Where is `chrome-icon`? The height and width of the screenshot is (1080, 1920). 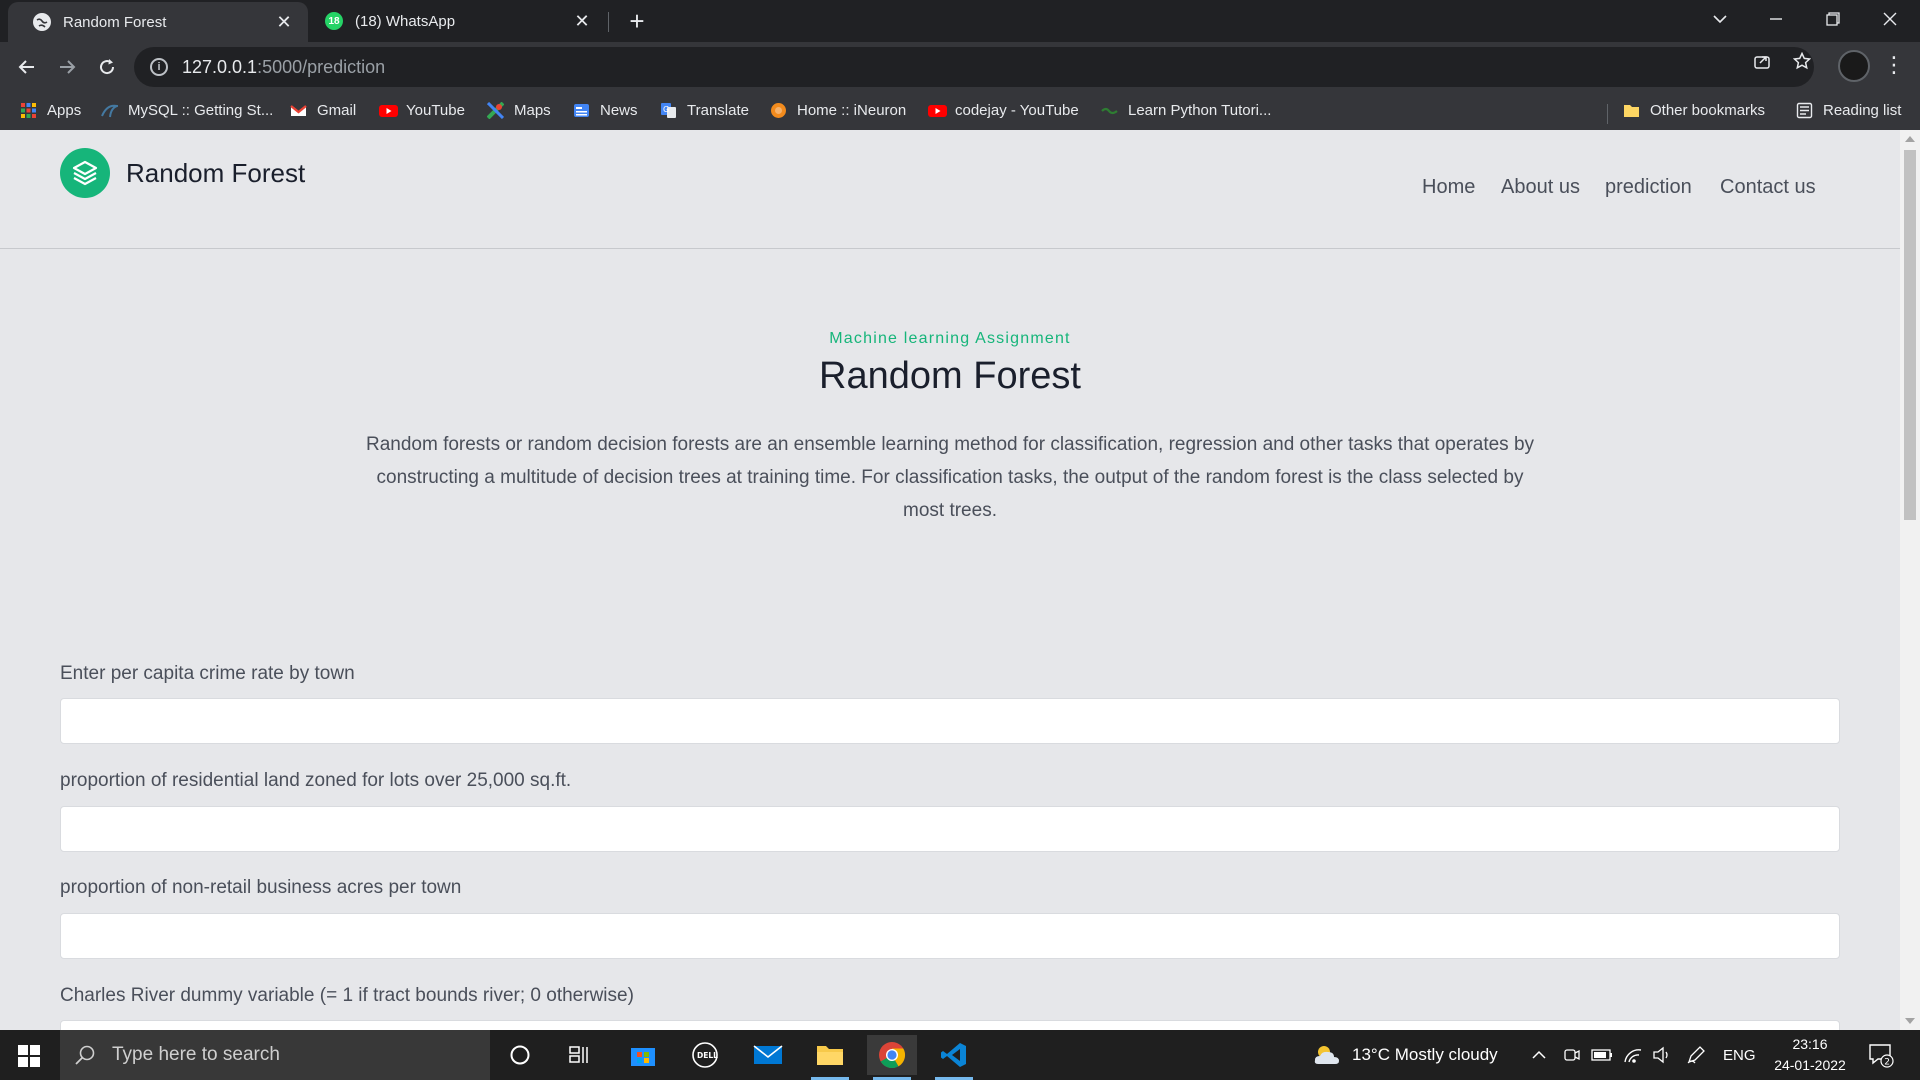 chrome-icon is located at coordinates (892, 1057).